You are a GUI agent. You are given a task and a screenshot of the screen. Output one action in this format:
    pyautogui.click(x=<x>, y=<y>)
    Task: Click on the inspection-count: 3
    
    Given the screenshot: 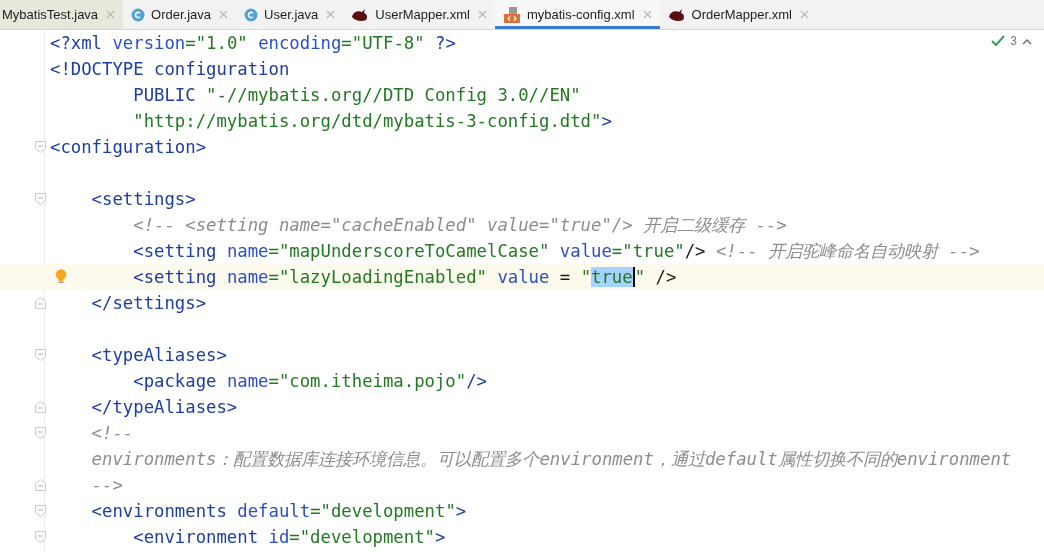 What is the action you would take?
    pyautogui.click(x=1013, y=41)
    